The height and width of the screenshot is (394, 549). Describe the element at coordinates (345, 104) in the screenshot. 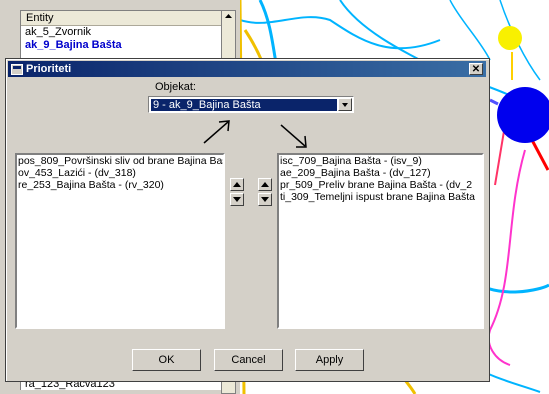

I see `dropdown-arrow-icon` at that location.